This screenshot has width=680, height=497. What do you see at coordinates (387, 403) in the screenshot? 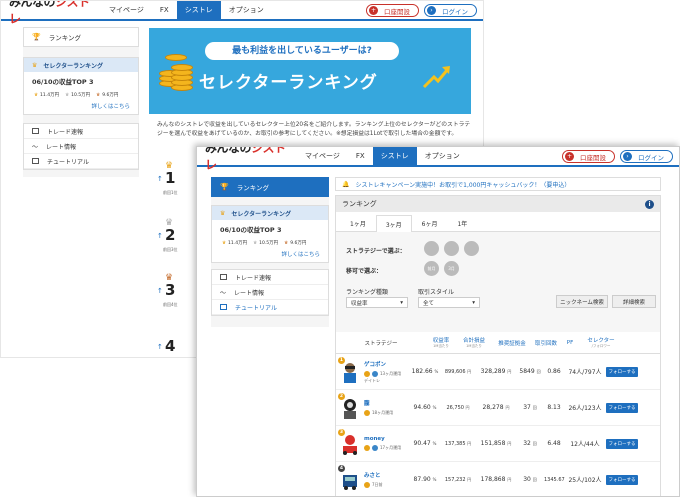
I see `strategy-name: 朧` at bounding box center [387, 403].